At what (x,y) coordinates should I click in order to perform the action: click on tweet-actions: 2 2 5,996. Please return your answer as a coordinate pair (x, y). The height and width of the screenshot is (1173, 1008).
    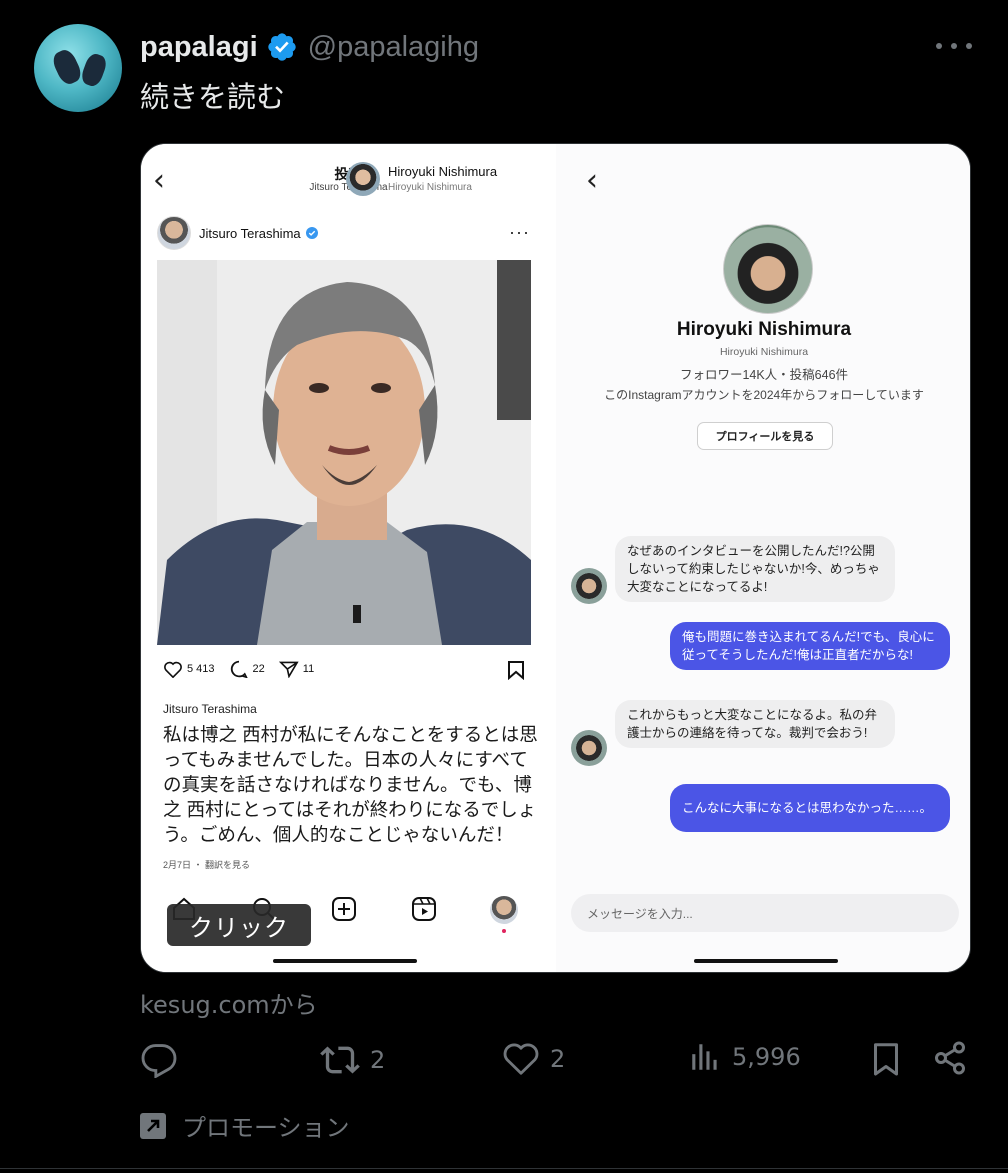
    Looking at the image, I should click on (555, 1063).